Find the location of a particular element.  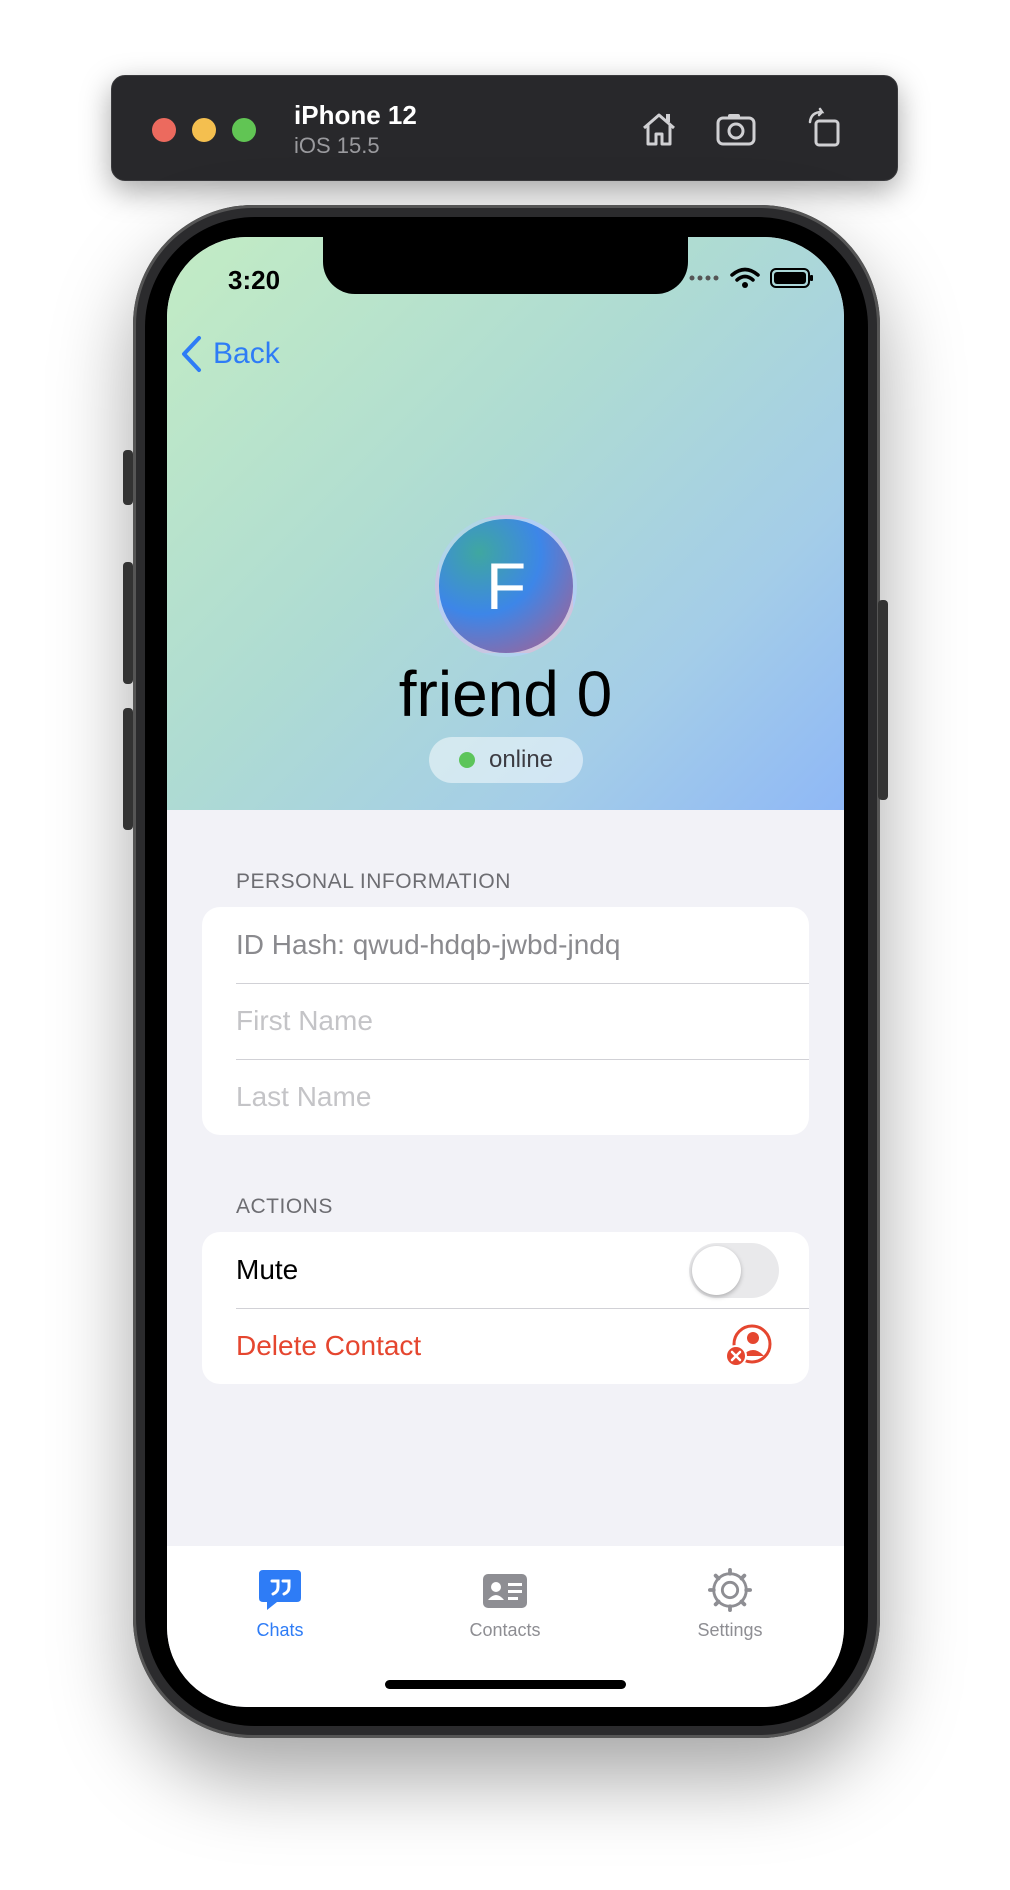

delete-contact-label: Delete Contact is located at coordinates (329, 1345).